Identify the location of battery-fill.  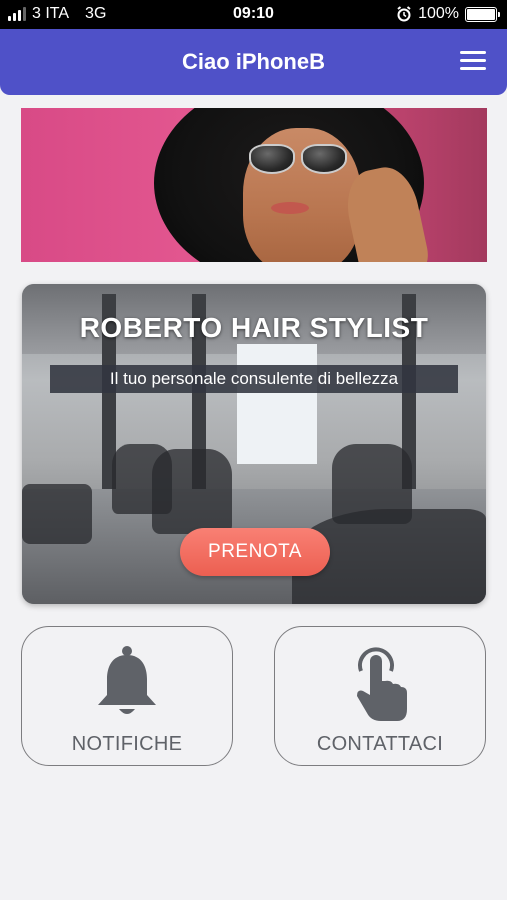
(481, 14).